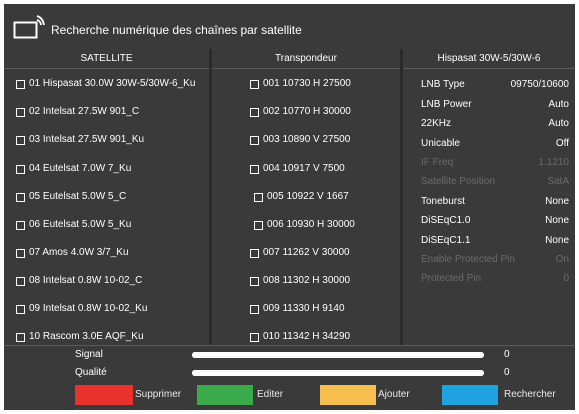 This screenshot has height=414, width=579. I want to click on transponder-item: 001 10730 H 27500, so click(300, 84).